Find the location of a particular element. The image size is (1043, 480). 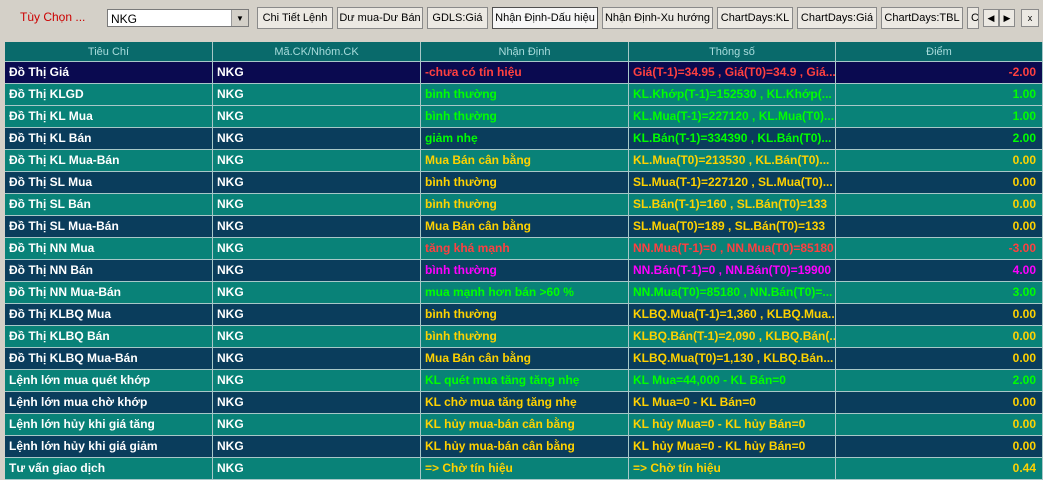

cell-assessment: KL chờ mua tăng tăng nhẹ is located at coordinates (525, 403).